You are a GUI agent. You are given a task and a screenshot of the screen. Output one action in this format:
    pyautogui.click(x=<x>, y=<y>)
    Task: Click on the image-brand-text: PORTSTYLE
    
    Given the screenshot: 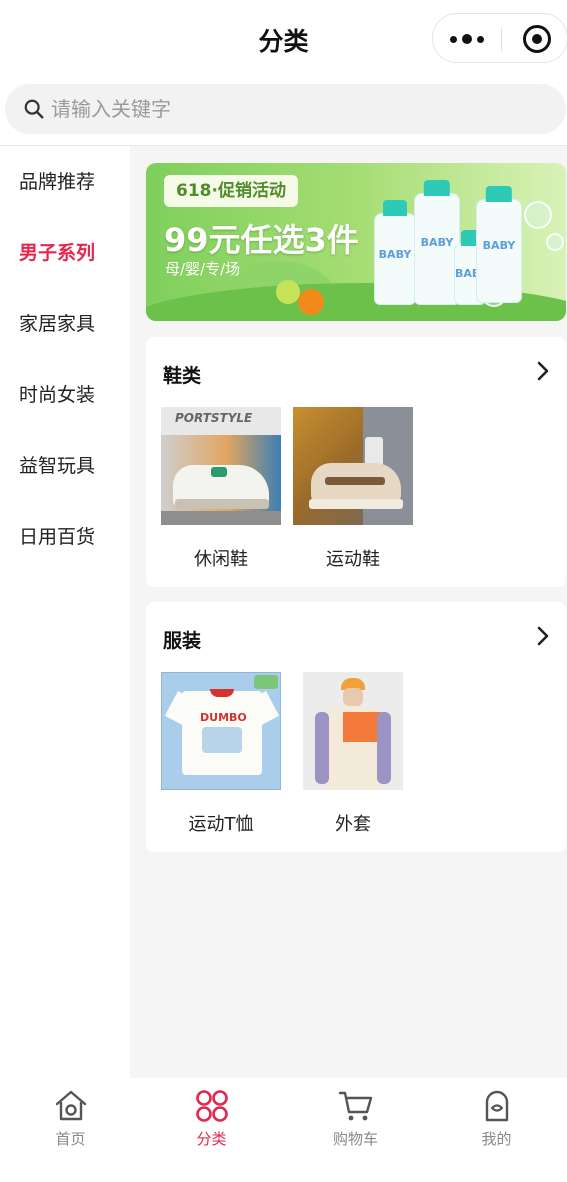 What is the action you would take?
    pyautogui.click(x=214, y=418)
    